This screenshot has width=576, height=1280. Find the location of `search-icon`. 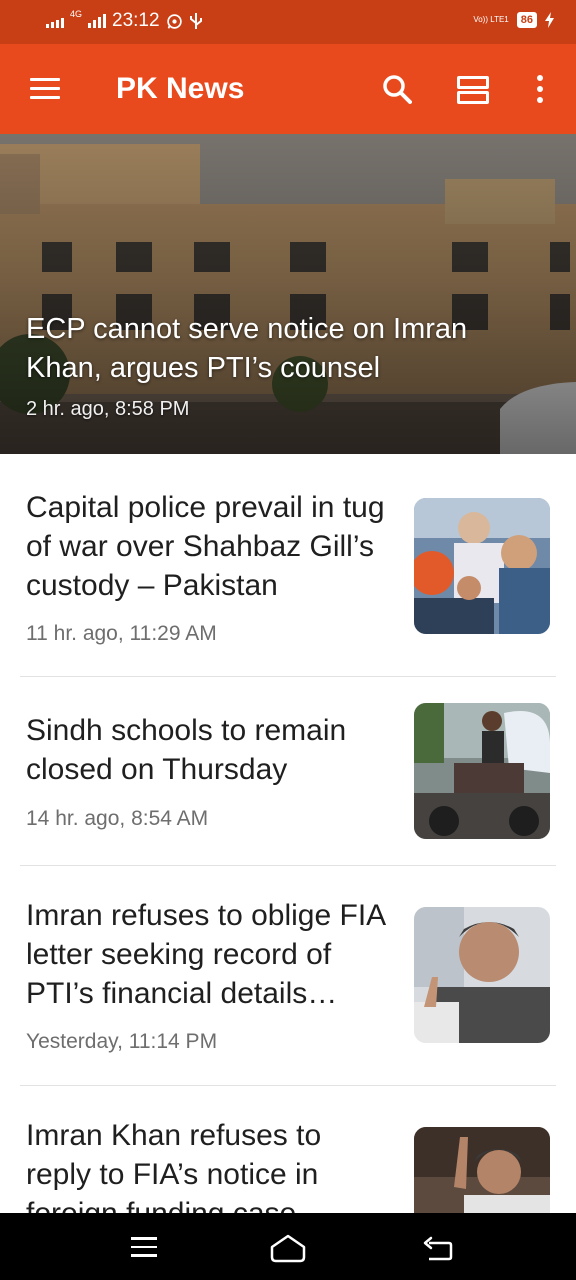

search-icon is located at coordinates (397, 89).